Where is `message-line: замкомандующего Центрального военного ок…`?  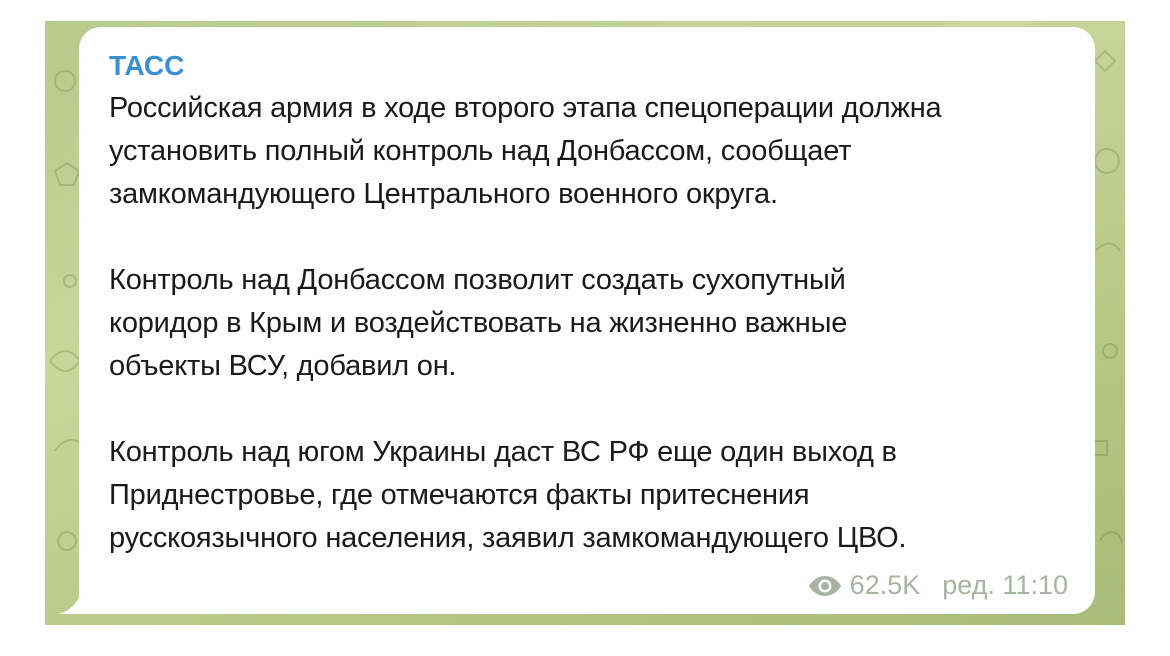 message-line: замкомандующего Центрального военного ок… is located at coordinates (443, 194).